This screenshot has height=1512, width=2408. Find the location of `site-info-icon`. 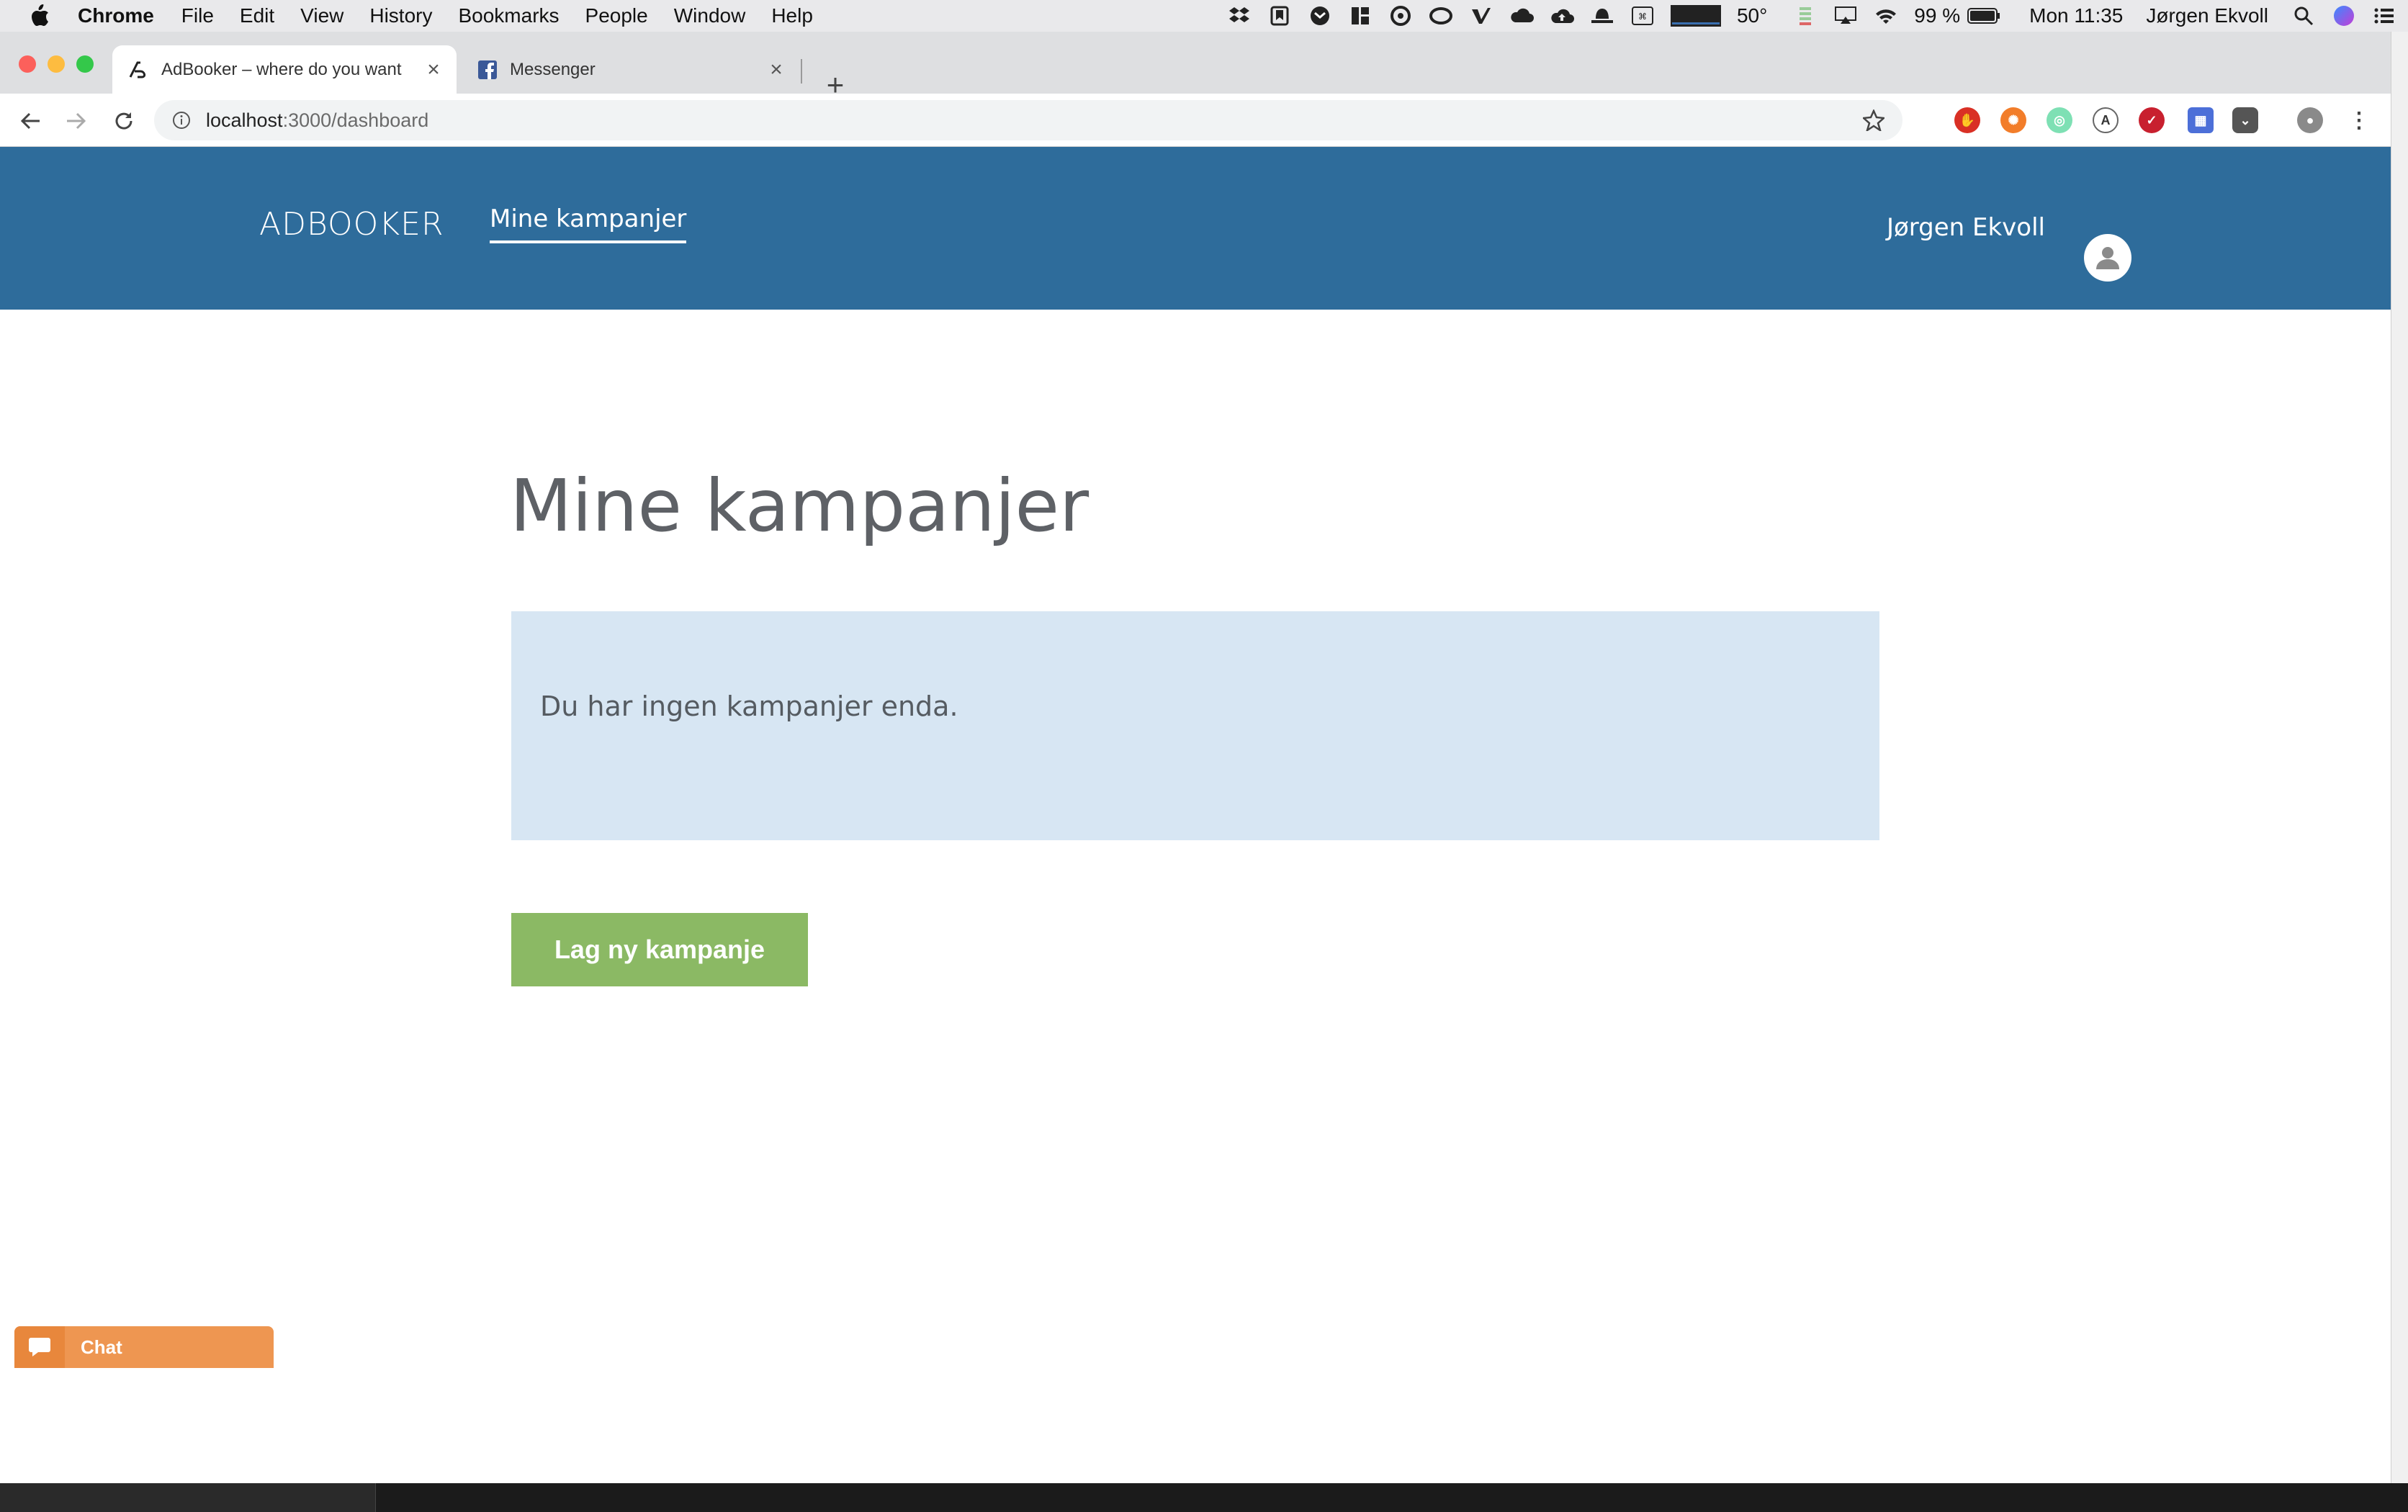

site-info-icon is located at coordinates (181, 120).